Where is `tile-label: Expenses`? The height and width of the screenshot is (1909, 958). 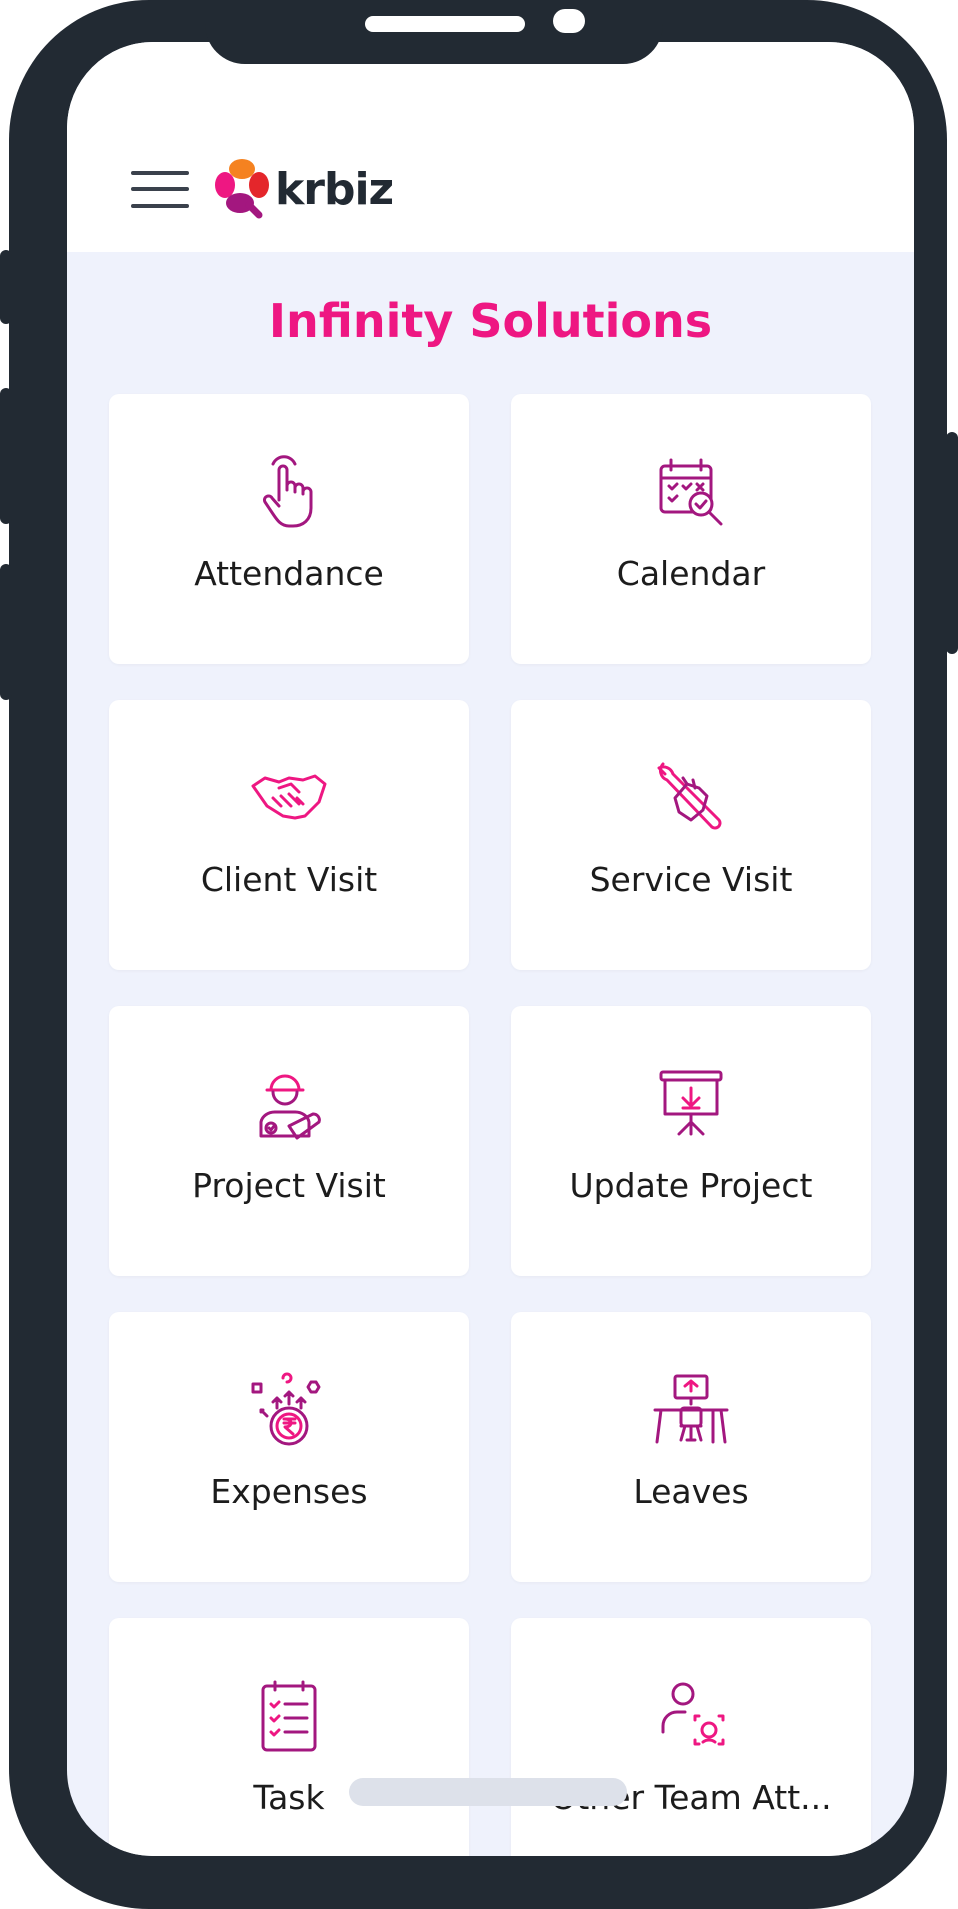 tile-label: Expenses is located at coordinates (289, 1491).